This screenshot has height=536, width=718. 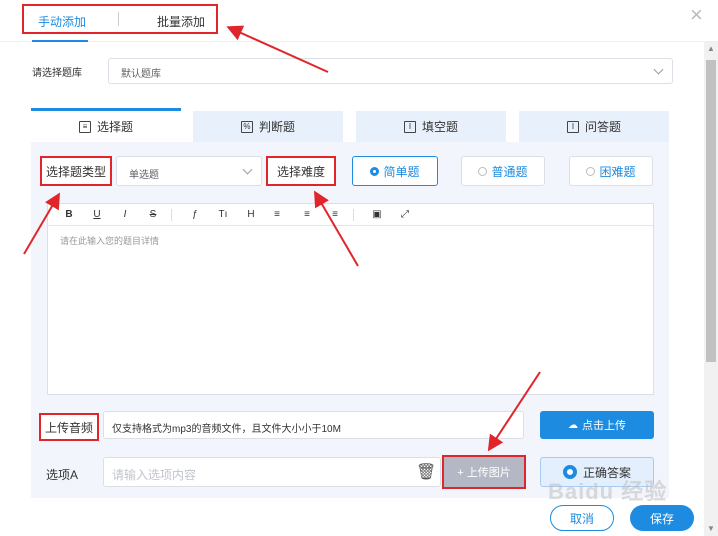 What do you see at coordinates (509, 171) in the screenshot?
I see `difficulty-normal-label: 普通题` at bounding box center [509, 171].